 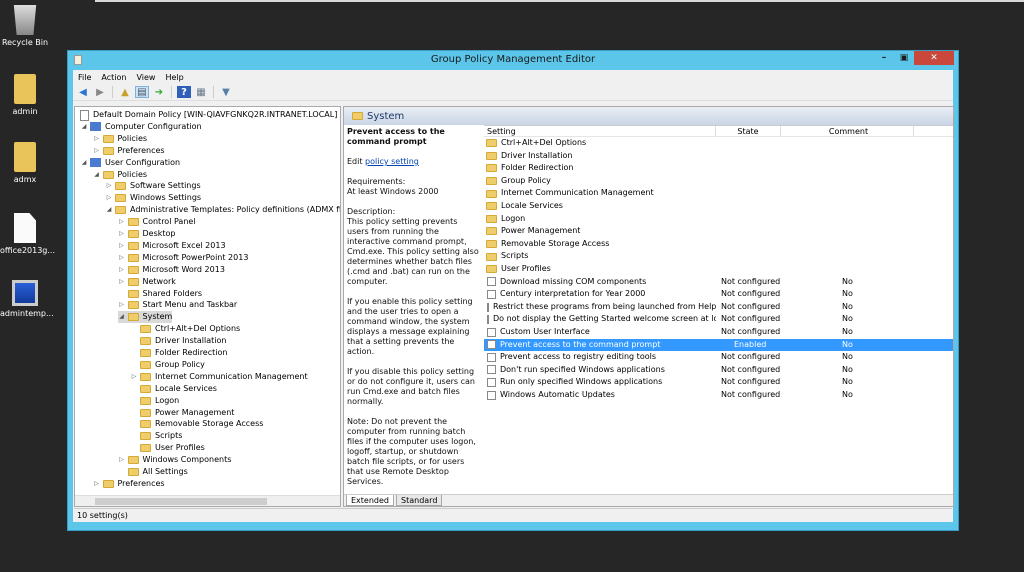 I want to click on list-row: Scripts, so click(x=718, y=256).